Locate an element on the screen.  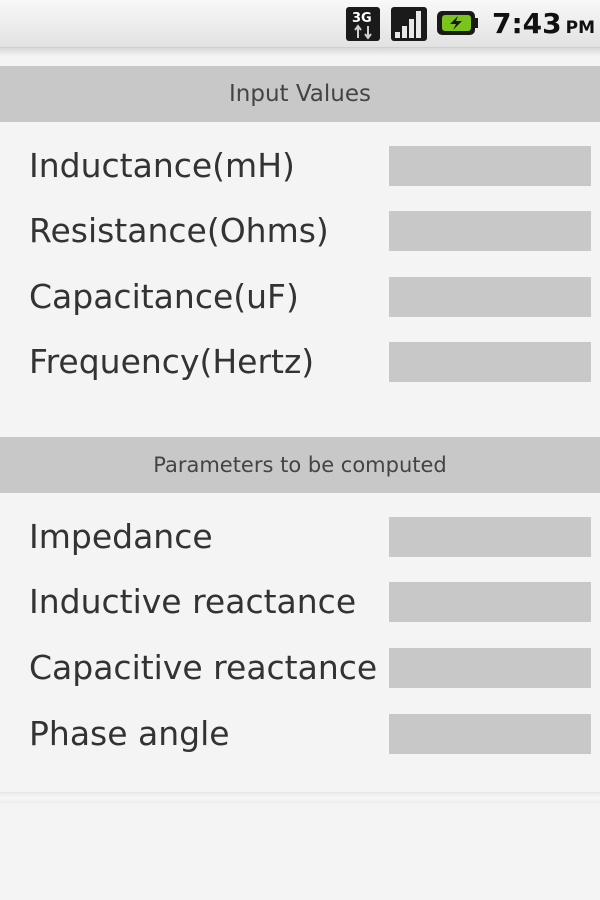
resistance-row: Resistance(Ohms) is located at coordinates (300, 231).